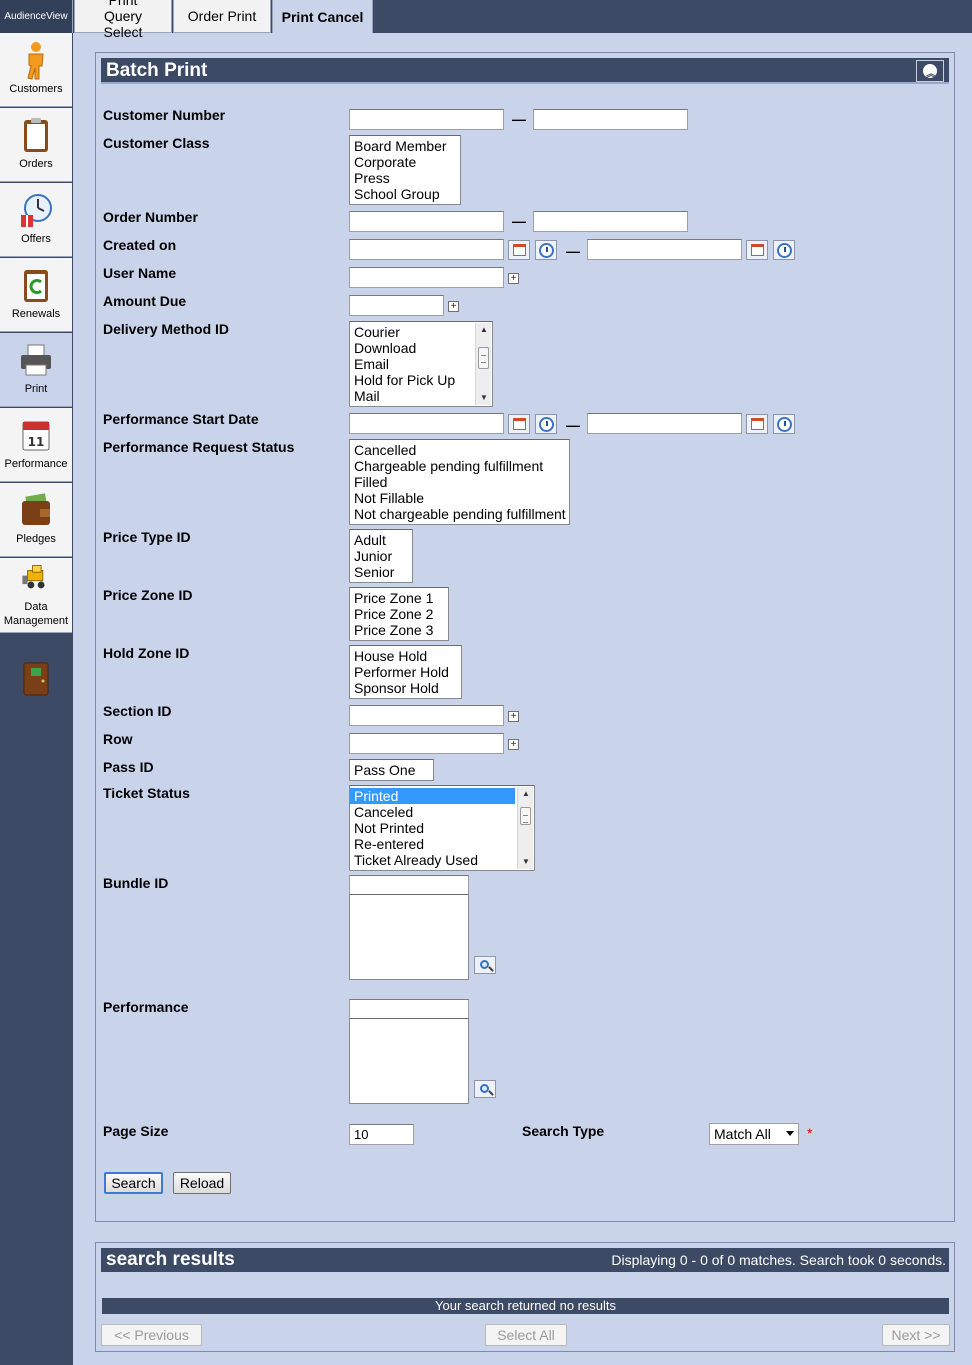 The image size is (972, 1365). What do you see at coordinates (426, 277) in the screenshot?
I see `user-name-input` at bounding box center [426, 277].